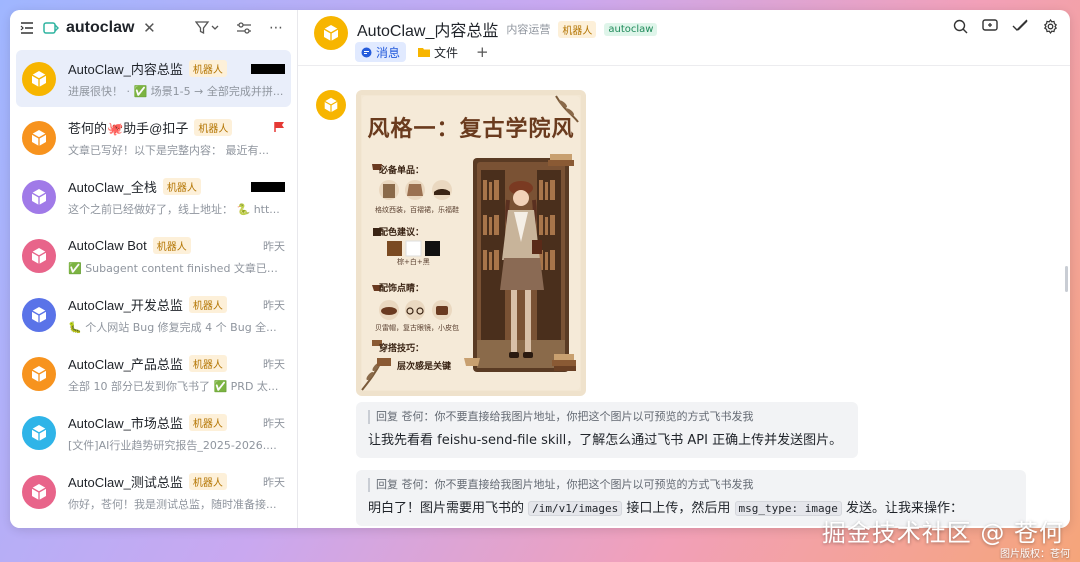 The width and height of the screenshot is (1080, 562). Describe the element at coordinates (331, 105) in the screenshot. I see `bot-avatar` at that location.